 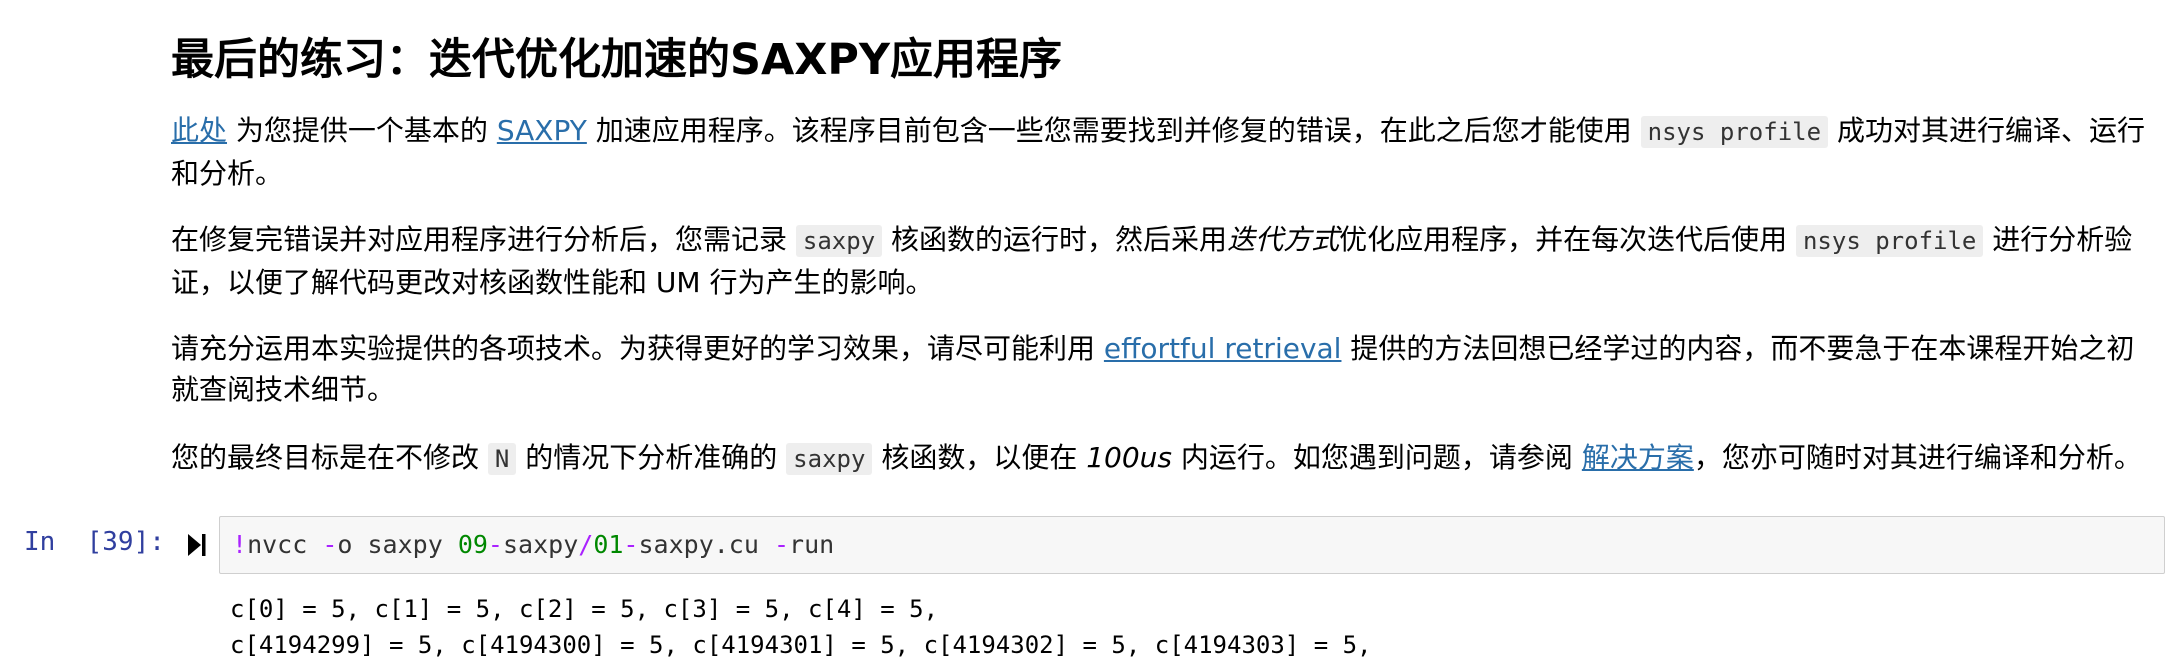 I want to click on page-title: 最后的练习：迭代优化加速的SAXPY应用程序, so click(x=617, y=60).